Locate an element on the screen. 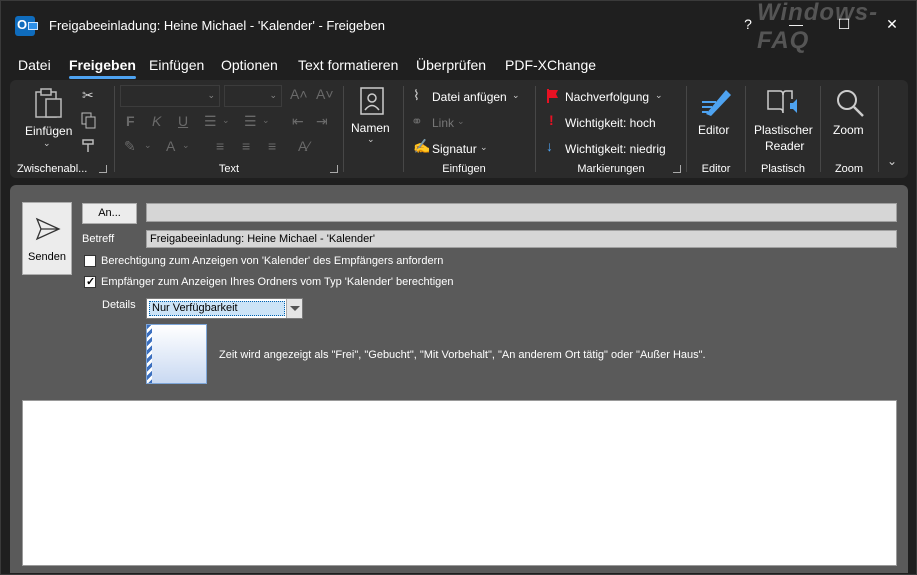 This screenshot has width=917, height=575. zoom-icon is located at coordinates (850, 103).